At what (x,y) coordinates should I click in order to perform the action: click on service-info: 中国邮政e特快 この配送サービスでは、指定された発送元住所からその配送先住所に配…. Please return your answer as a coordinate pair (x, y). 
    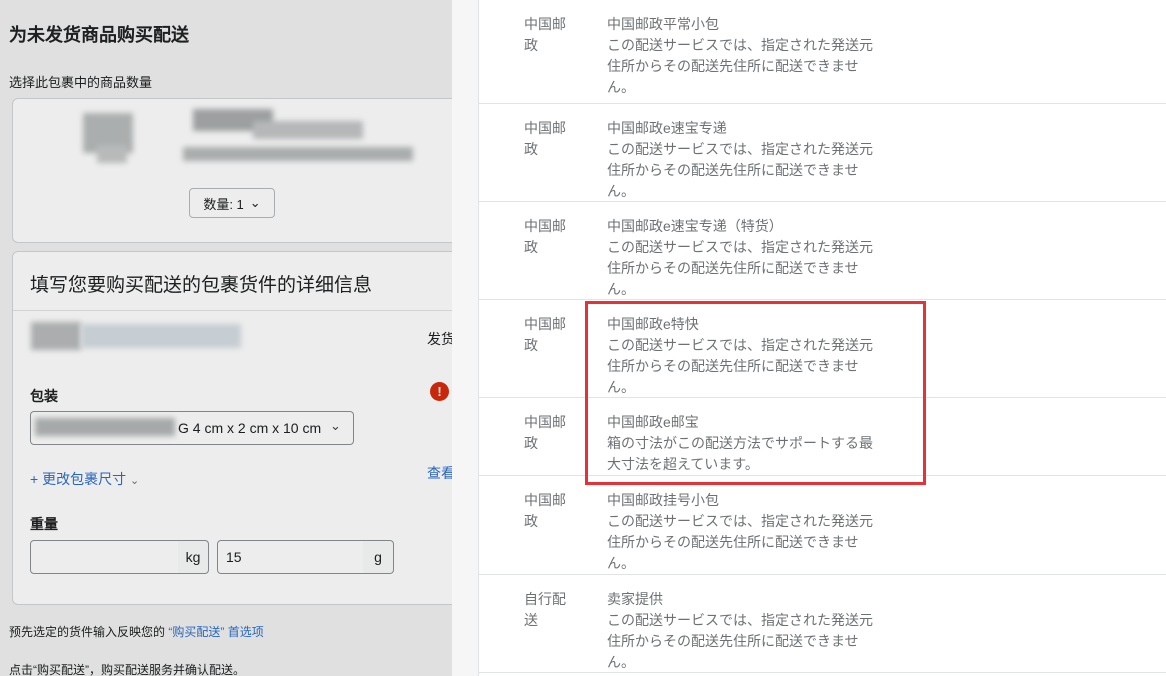
    Looking at the image, I should click on (743, 356).